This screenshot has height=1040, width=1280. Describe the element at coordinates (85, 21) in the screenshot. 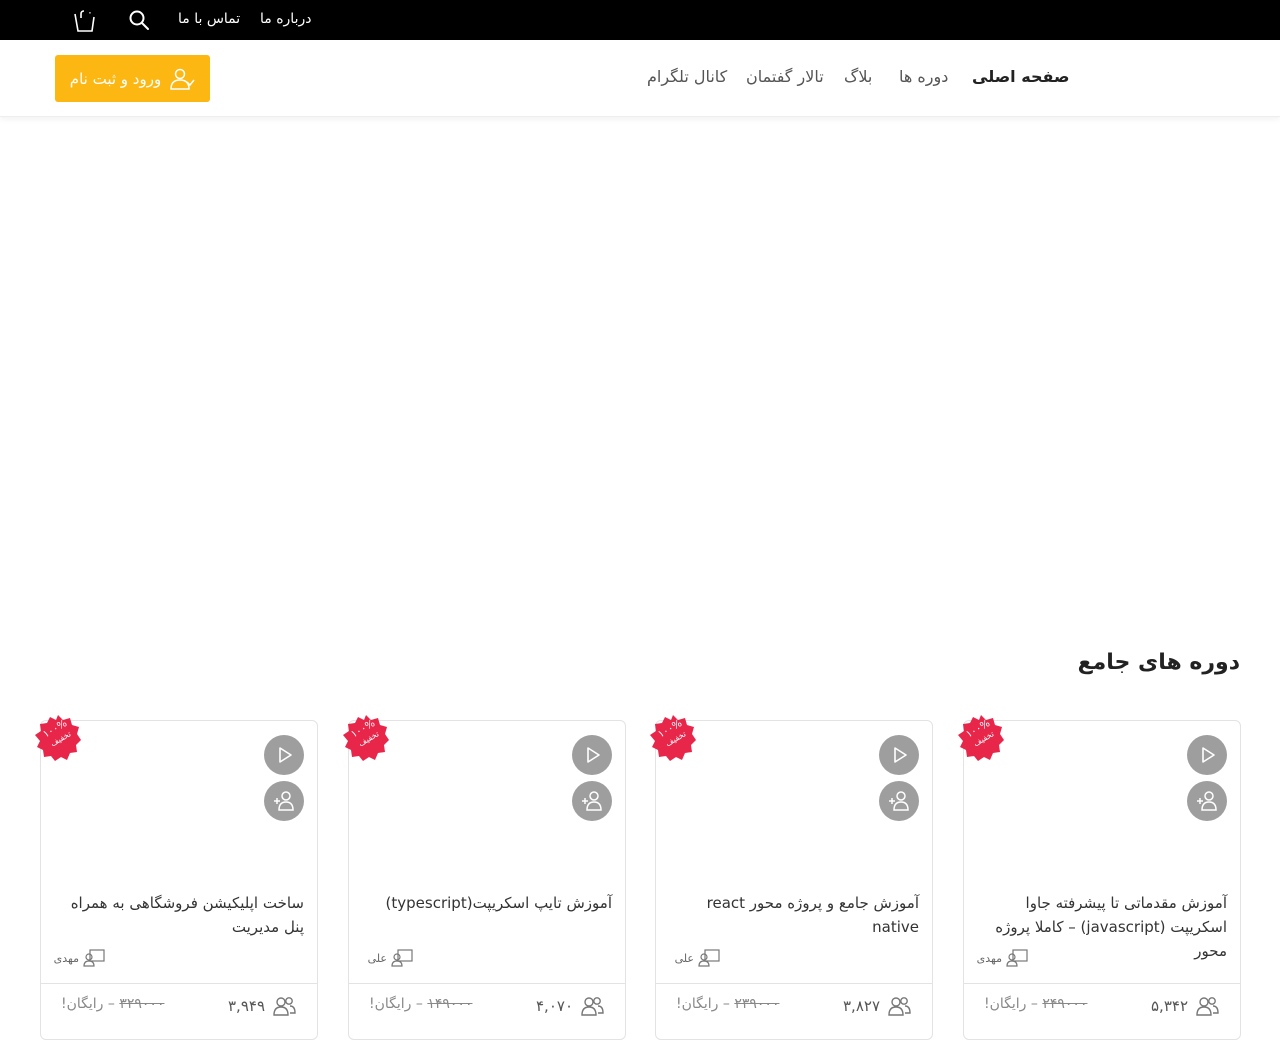

I see `cart-icon` at that location.